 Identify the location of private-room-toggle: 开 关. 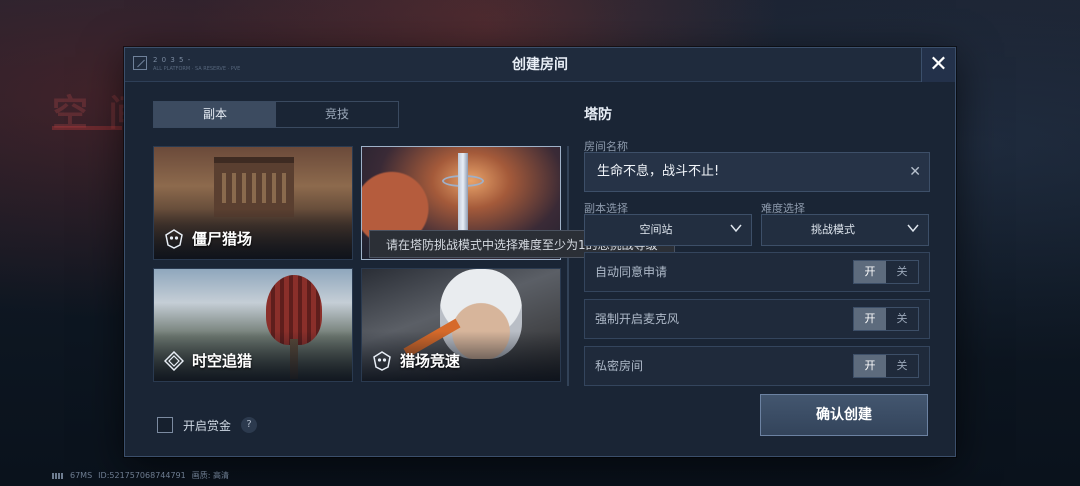
(886, 366).